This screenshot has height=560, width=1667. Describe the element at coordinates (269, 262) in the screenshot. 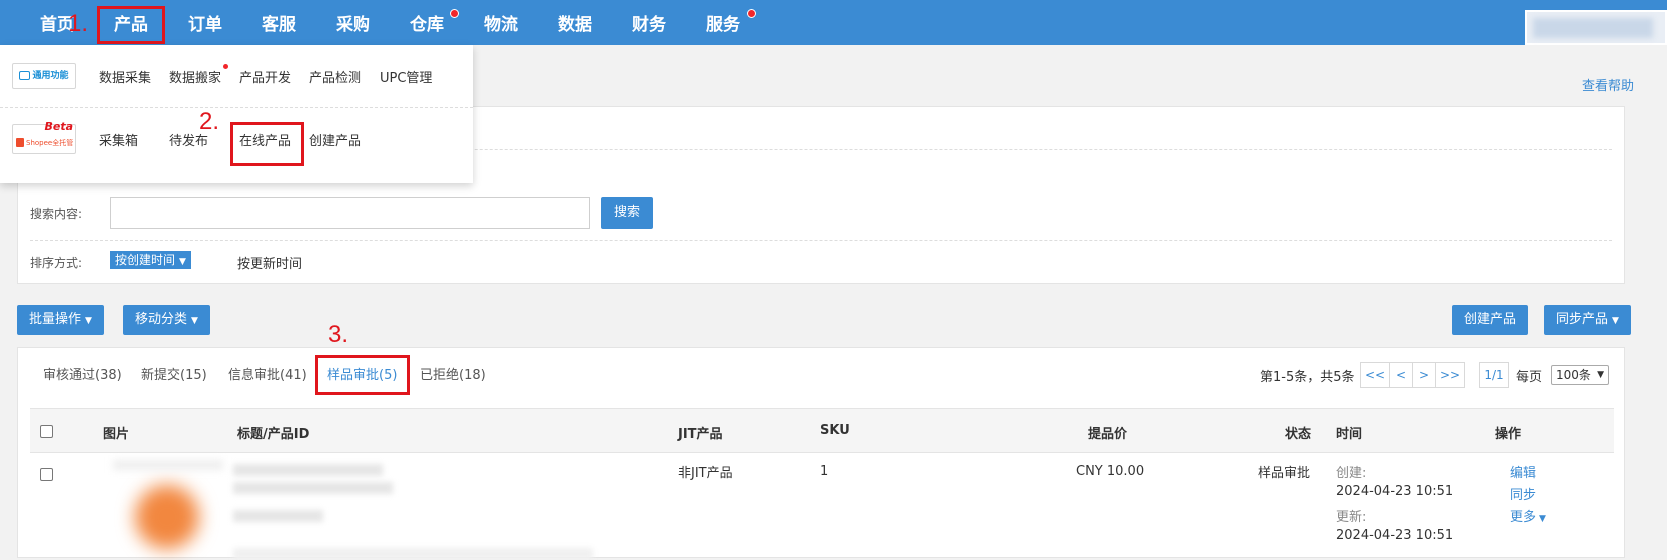

I see `sort-by-updated-time: 按更新时间` at that location.